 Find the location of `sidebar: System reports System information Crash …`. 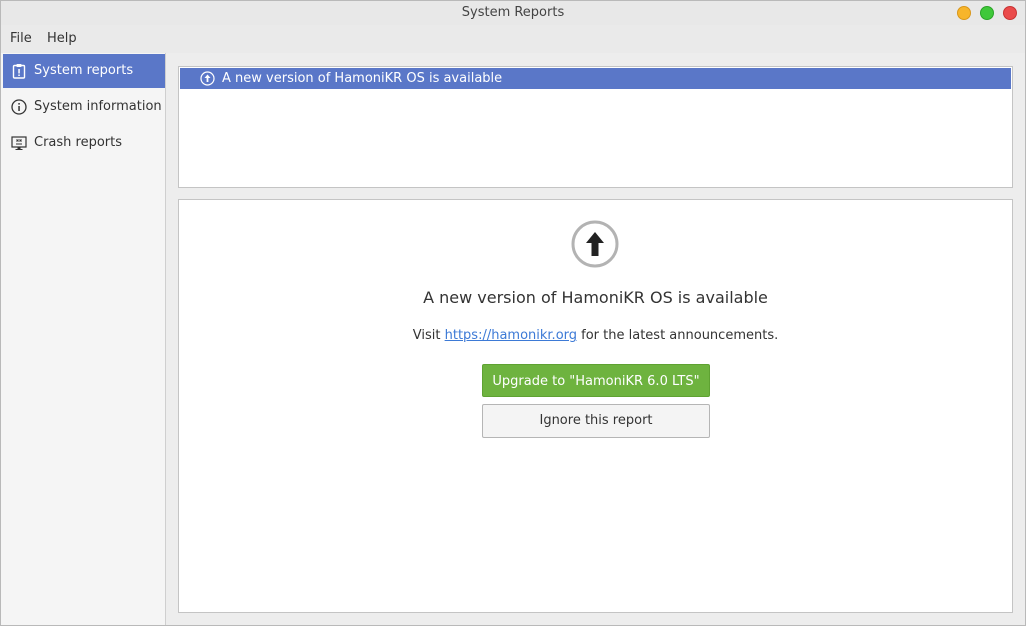

sidebar: System reports System information Crash … is located at coordinates (83, 339).